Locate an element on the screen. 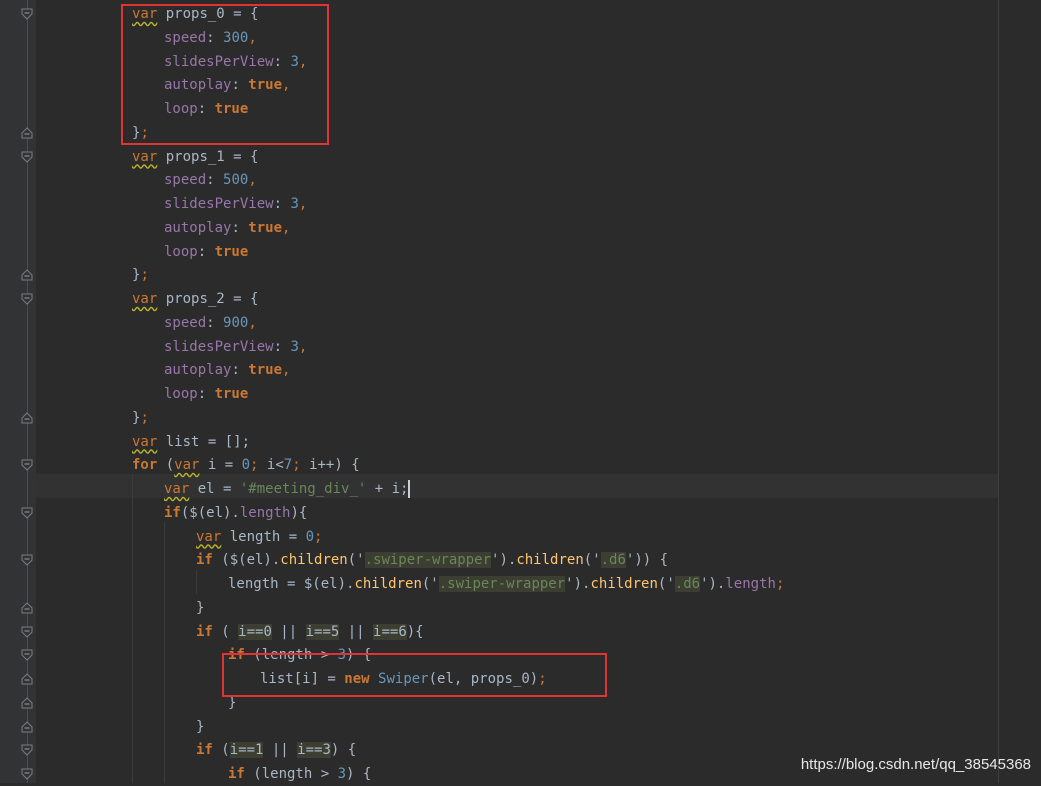  code-token: i++) { is located at coordinates (334, 465).